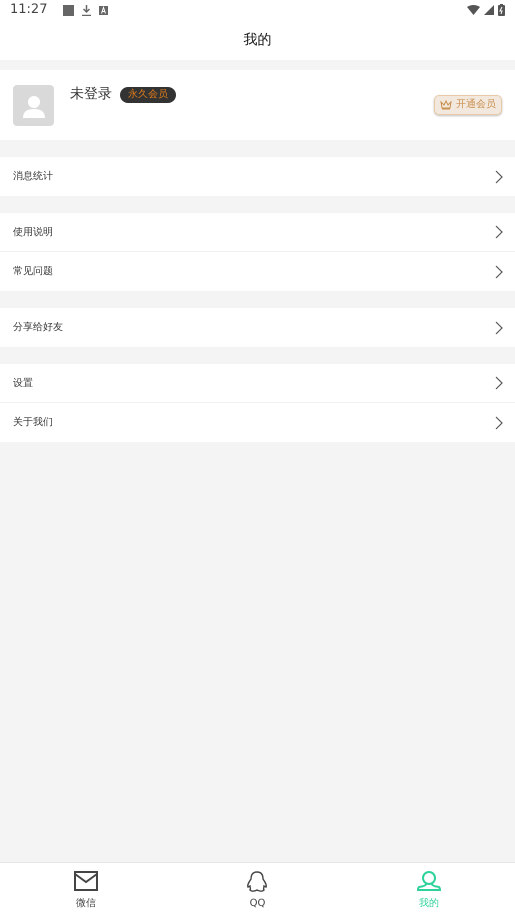 The image size is (515, 919). I want to click on page-title: 我的, so click(258, 40).